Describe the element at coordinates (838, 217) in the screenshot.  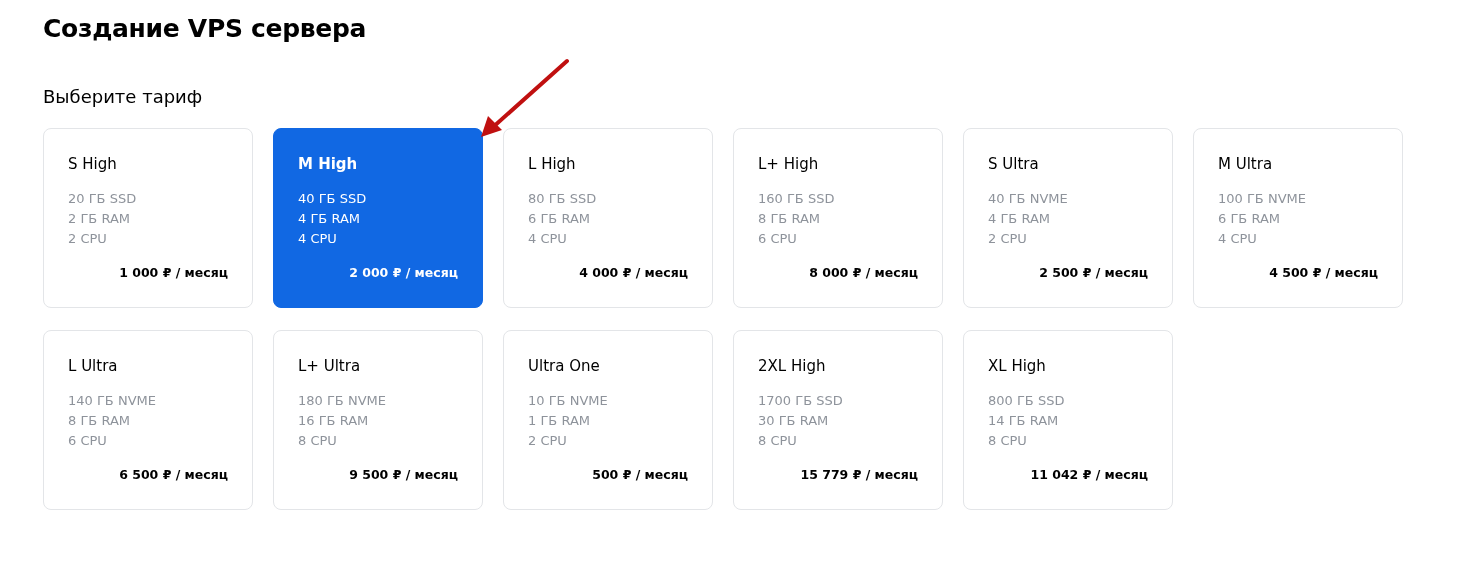
I see `plan-card: L+ High 160 ГБ SSD 8 ГБ RAM 6 CPU 8 000 ₽ / месяц` at that location.